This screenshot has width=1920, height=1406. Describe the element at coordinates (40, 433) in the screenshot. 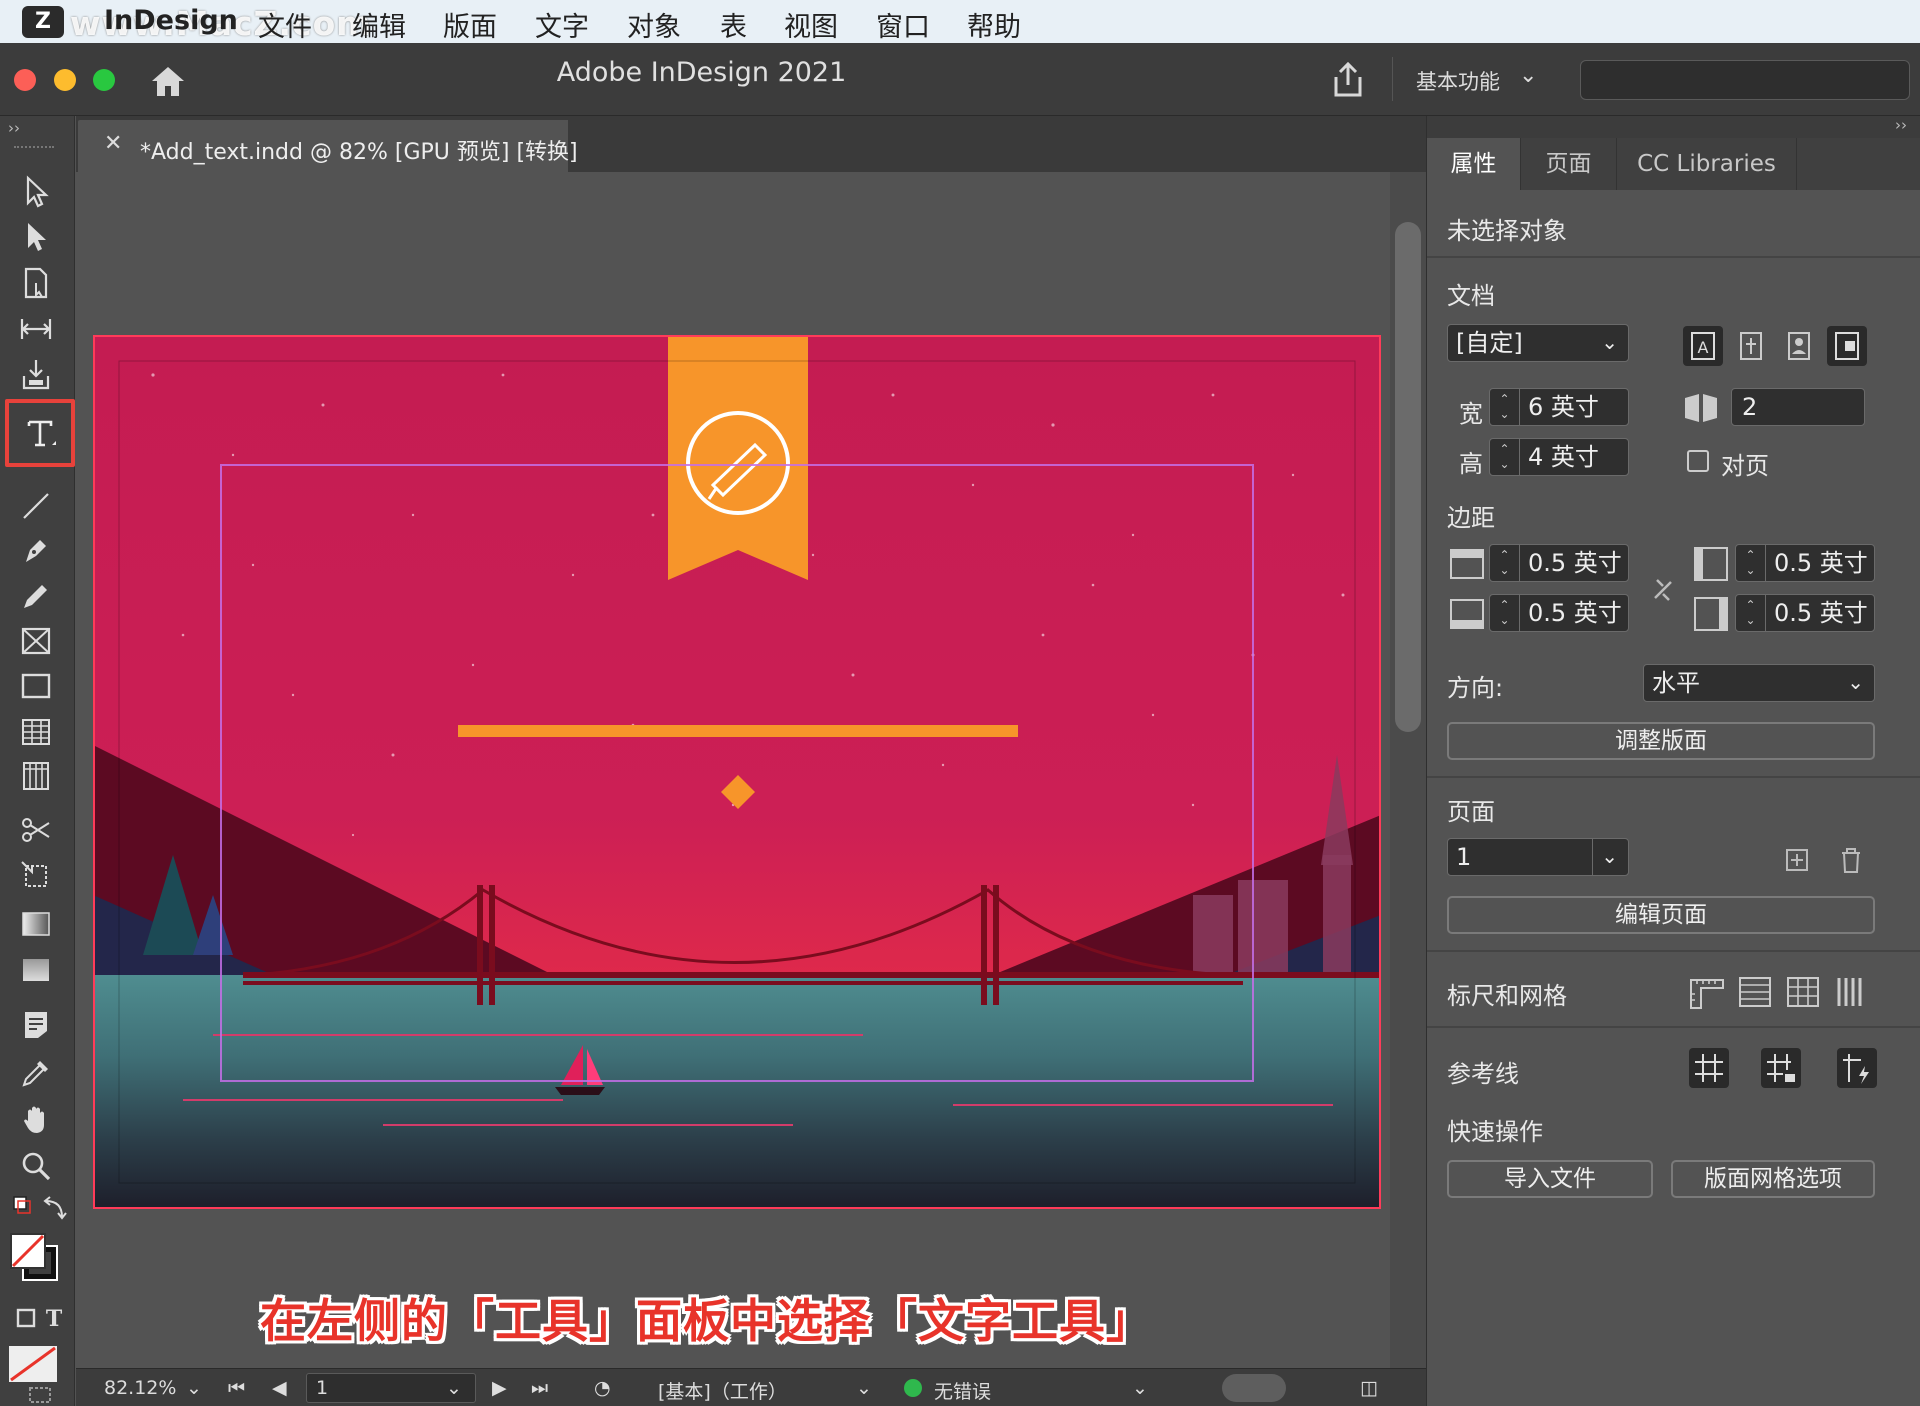

I see `type-tool-icon` at that location.